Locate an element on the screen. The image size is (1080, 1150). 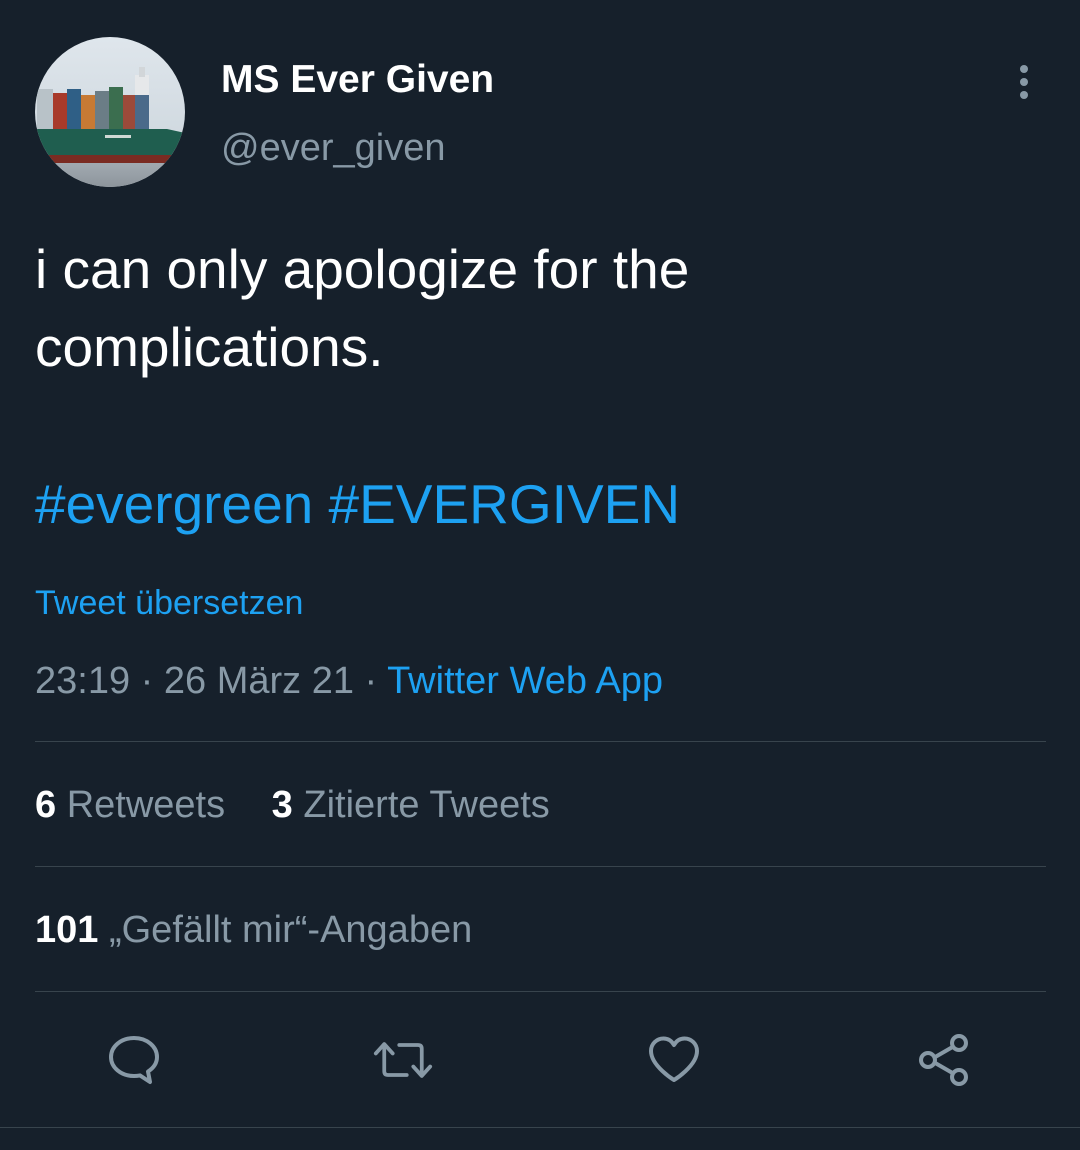
retweet-button is located at coordinates (403, 1060).